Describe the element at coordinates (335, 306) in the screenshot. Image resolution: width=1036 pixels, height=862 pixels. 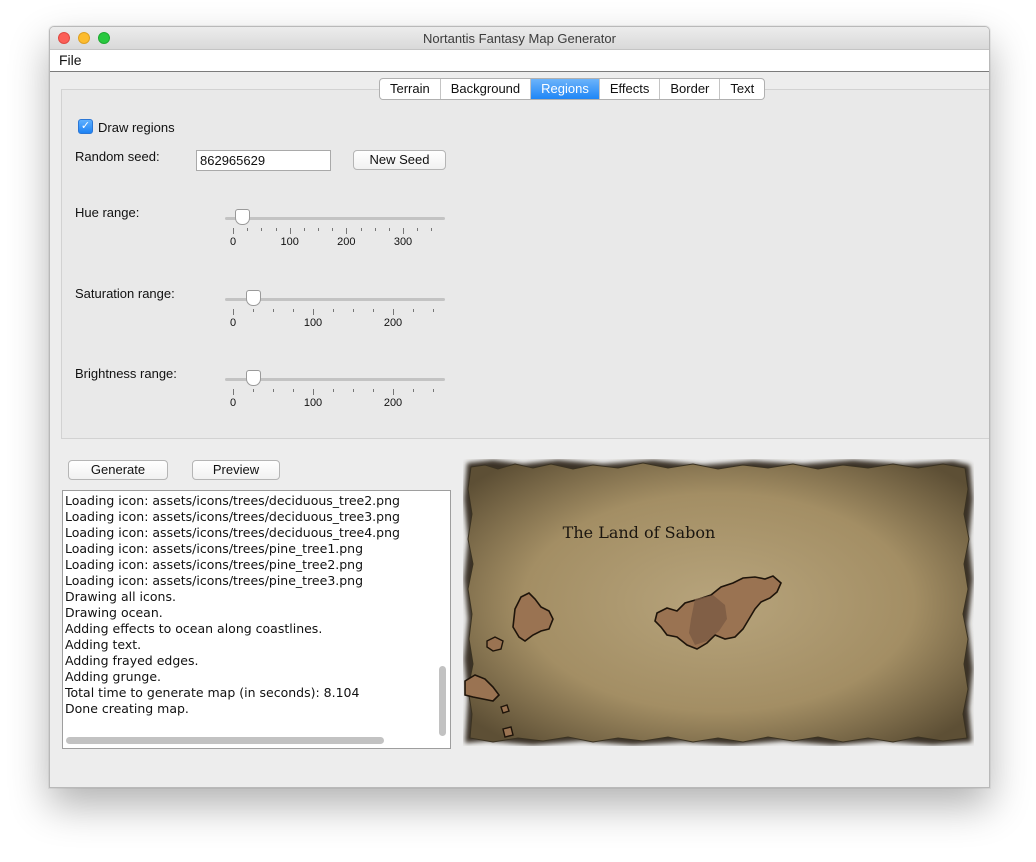
I see `saturation-range-slider: 0 100 200` at that location.